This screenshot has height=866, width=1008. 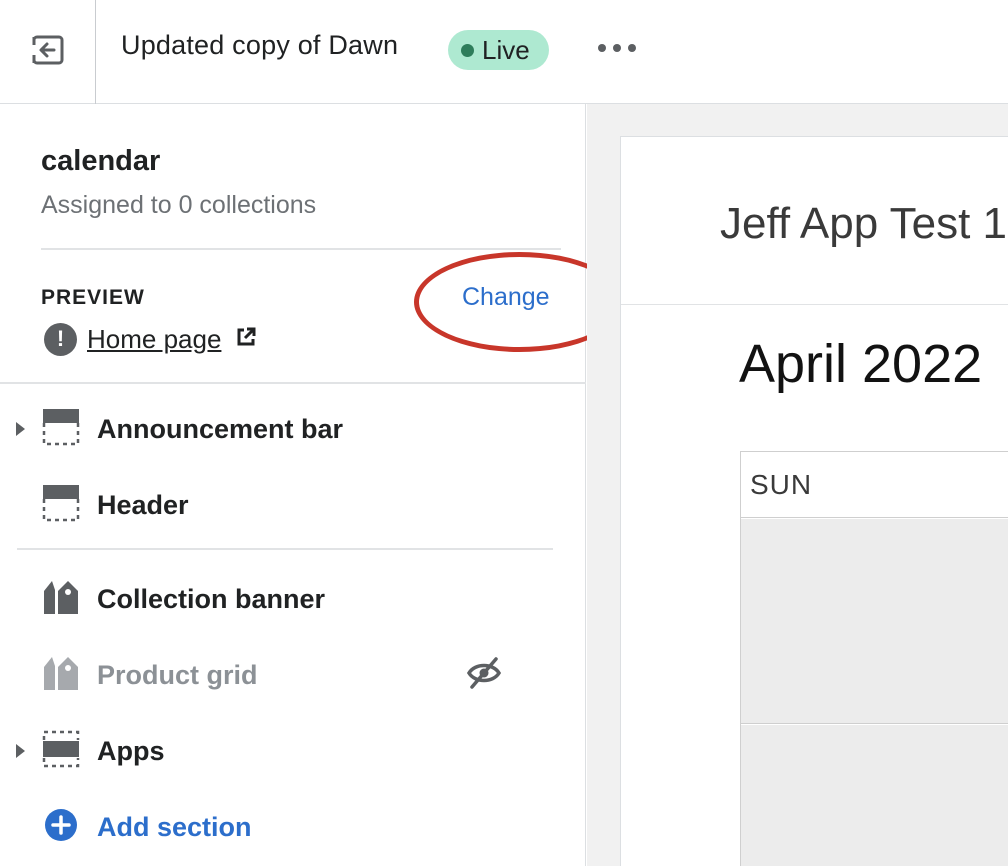 What do you see at coordinates (177, 674) in the screenshot?
I see `section-label: Product grid` at bounding box center [177, 674].